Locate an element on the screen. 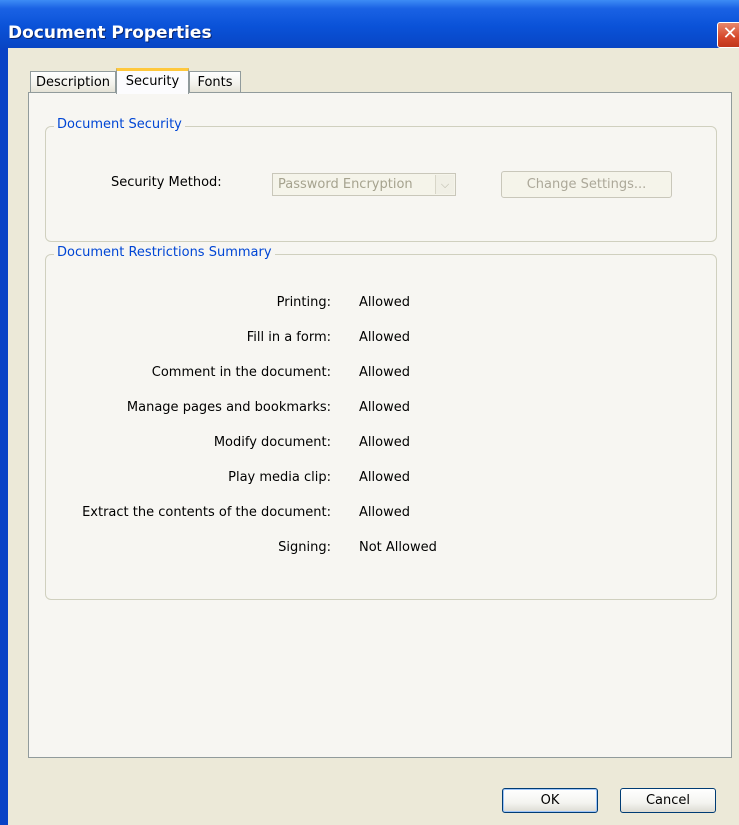  title-bar: Document Properties ✕ is located at coordinates (369, 24).